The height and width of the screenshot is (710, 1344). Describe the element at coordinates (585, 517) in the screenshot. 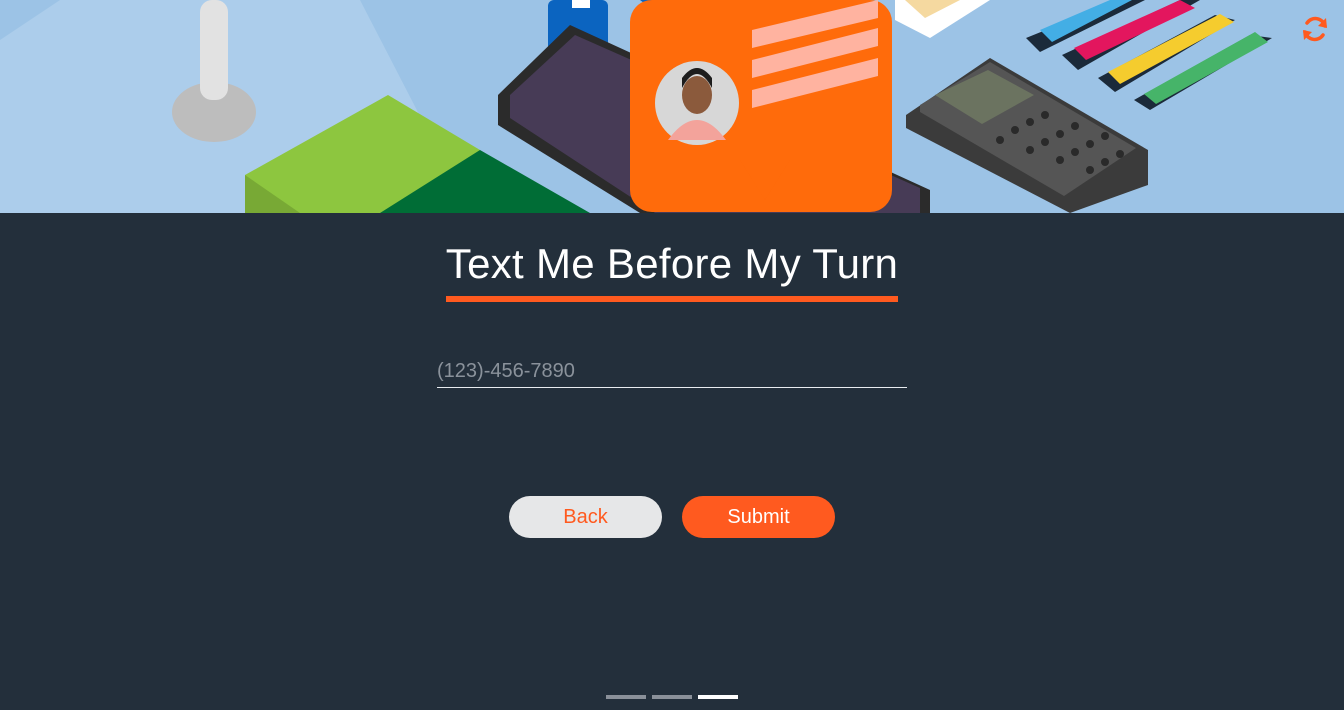

I see `back-button: Back` at that location.